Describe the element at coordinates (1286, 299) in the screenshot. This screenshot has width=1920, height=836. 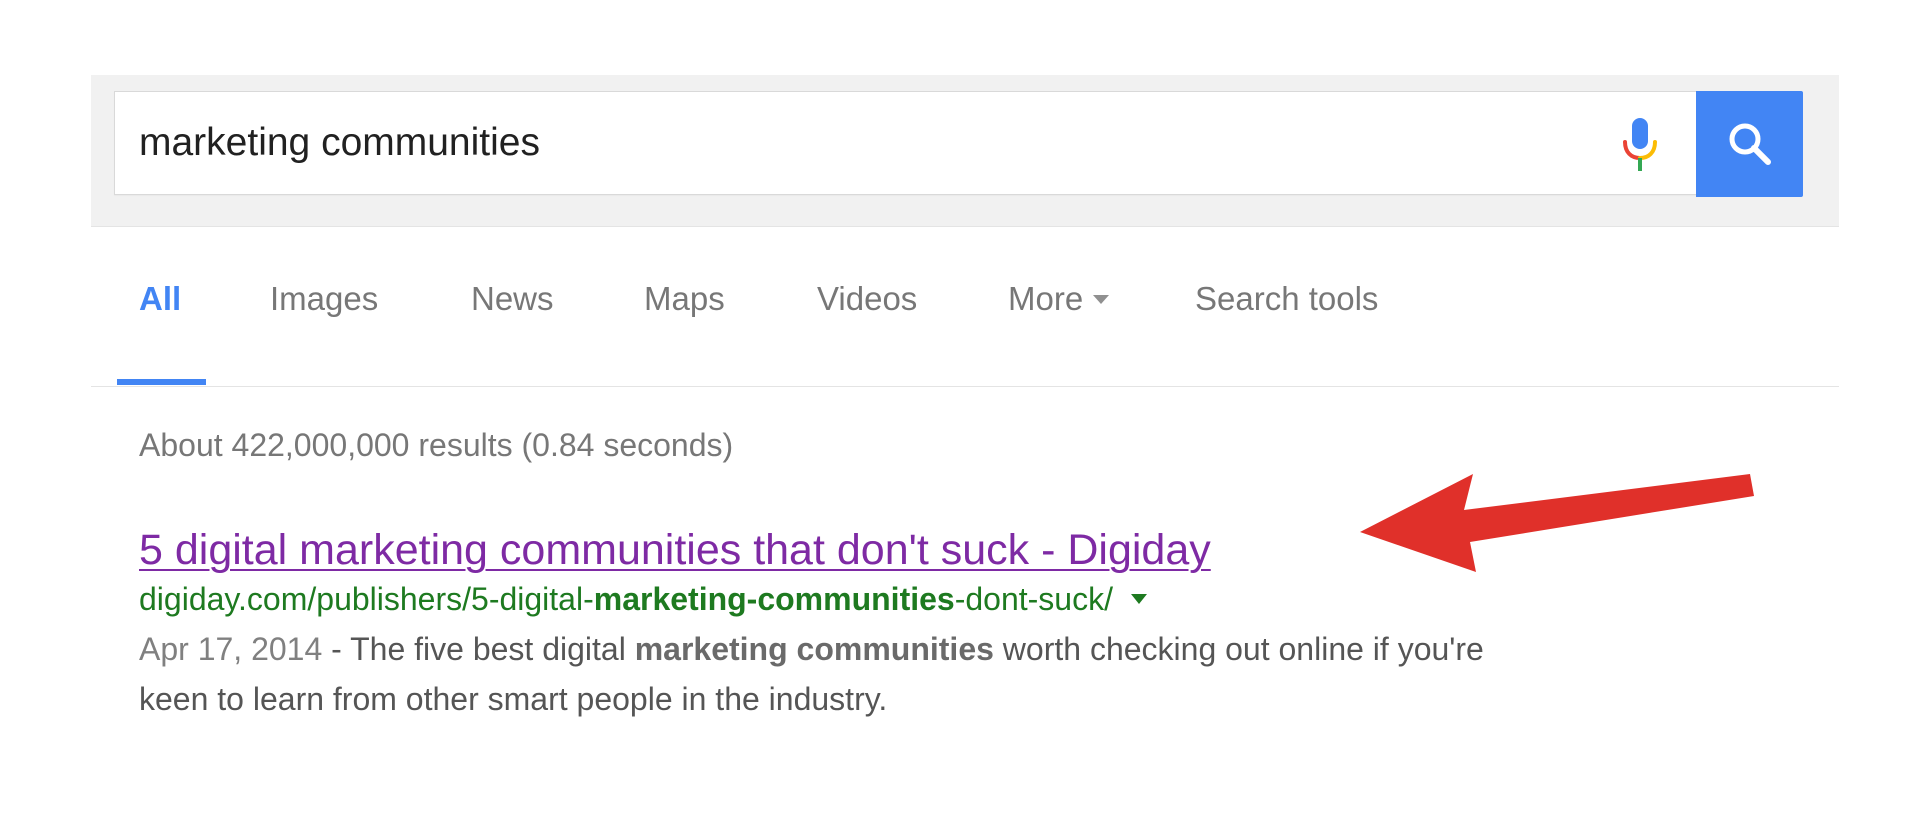
I see `tab-search-tools: Search tools` at that location.